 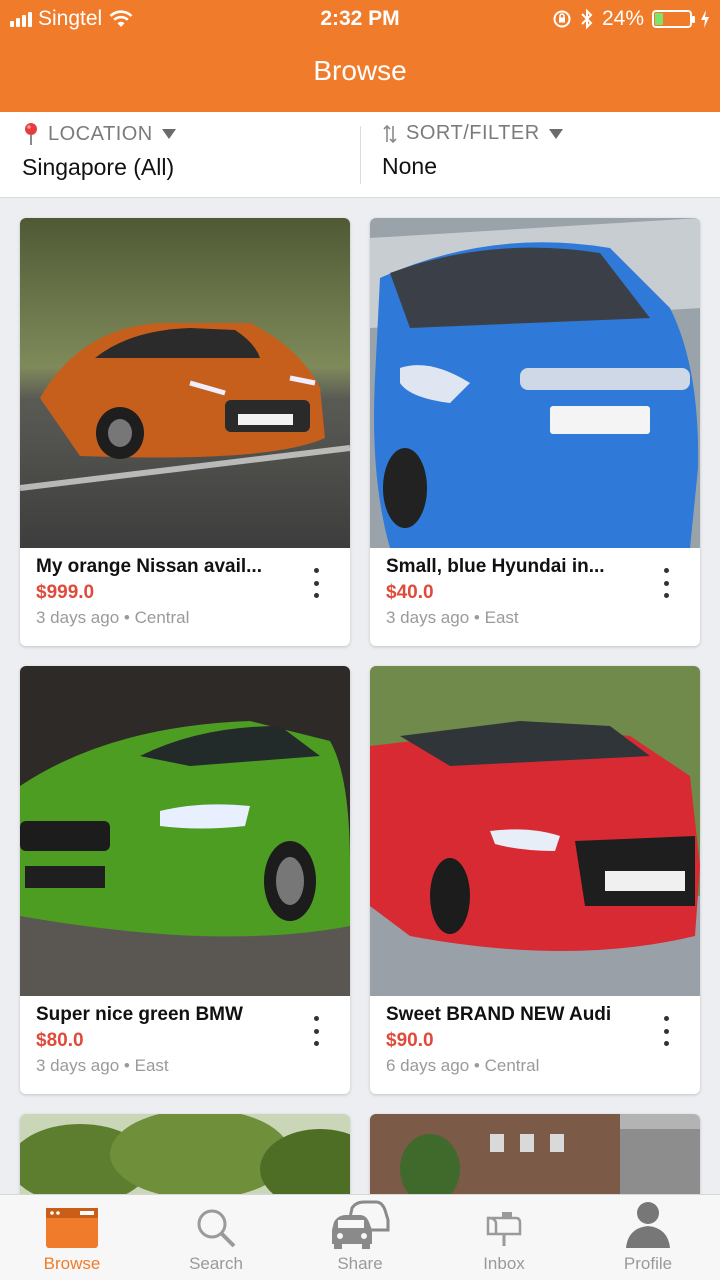 I want to click on browse-icon, so click(x=72, y=1228).